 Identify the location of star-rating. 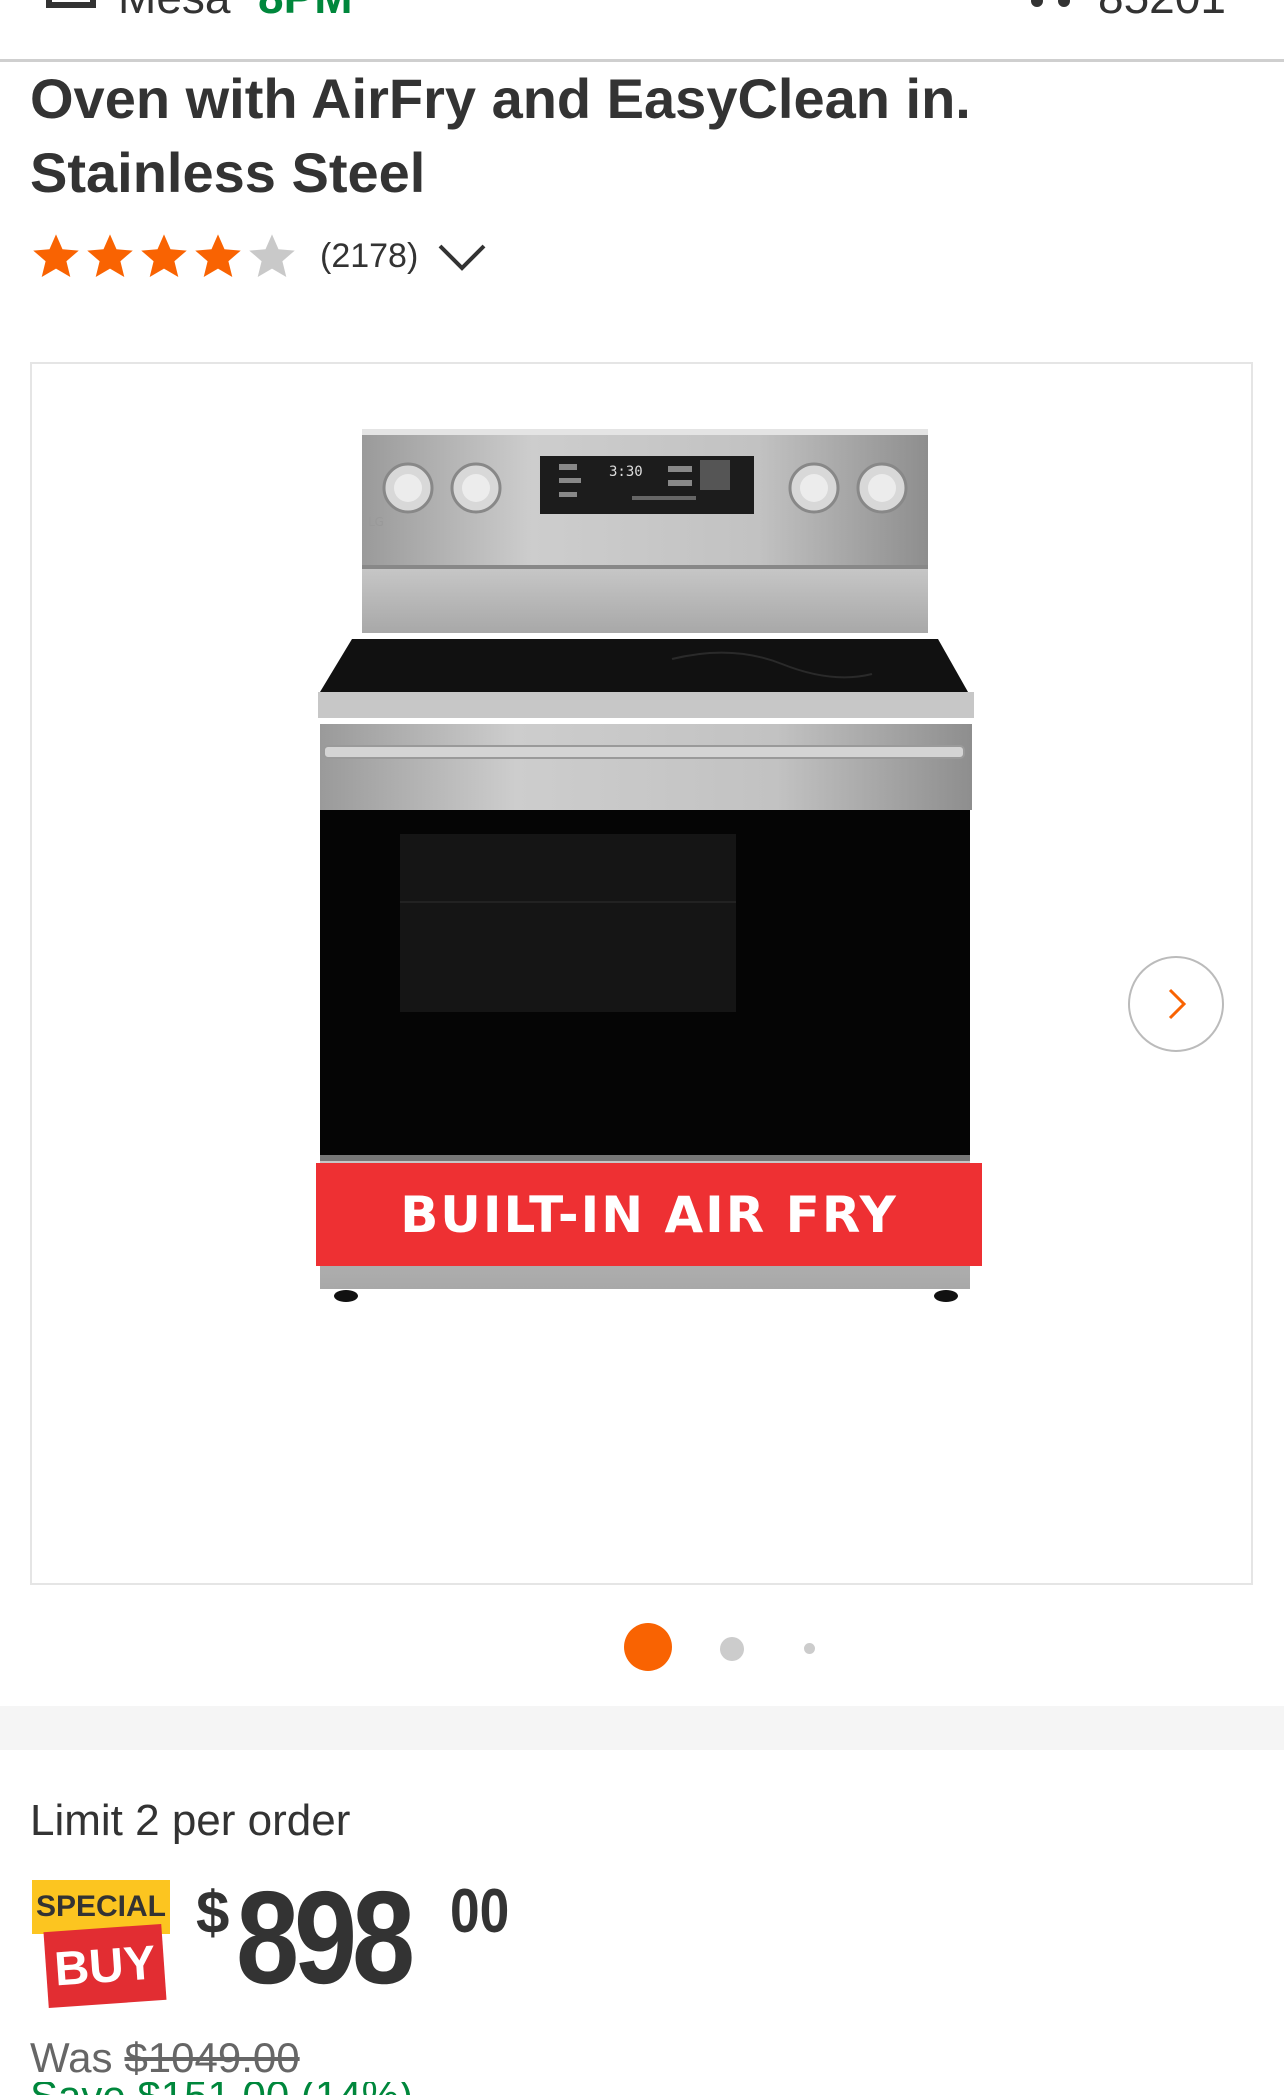
(164, 256).